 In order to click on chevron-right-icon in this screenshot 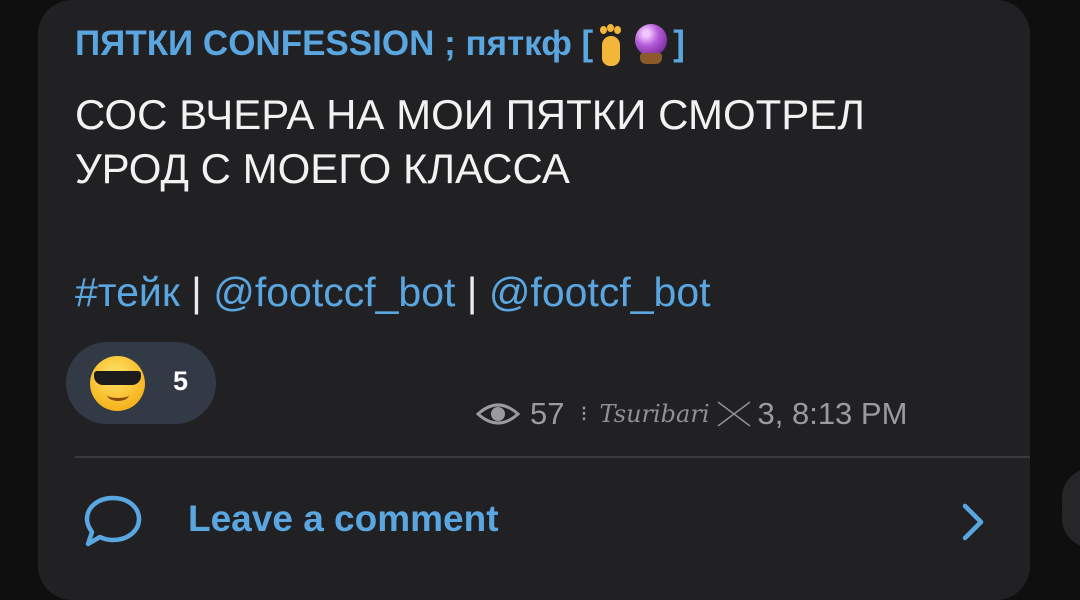, I will do `click(973, 522)`.